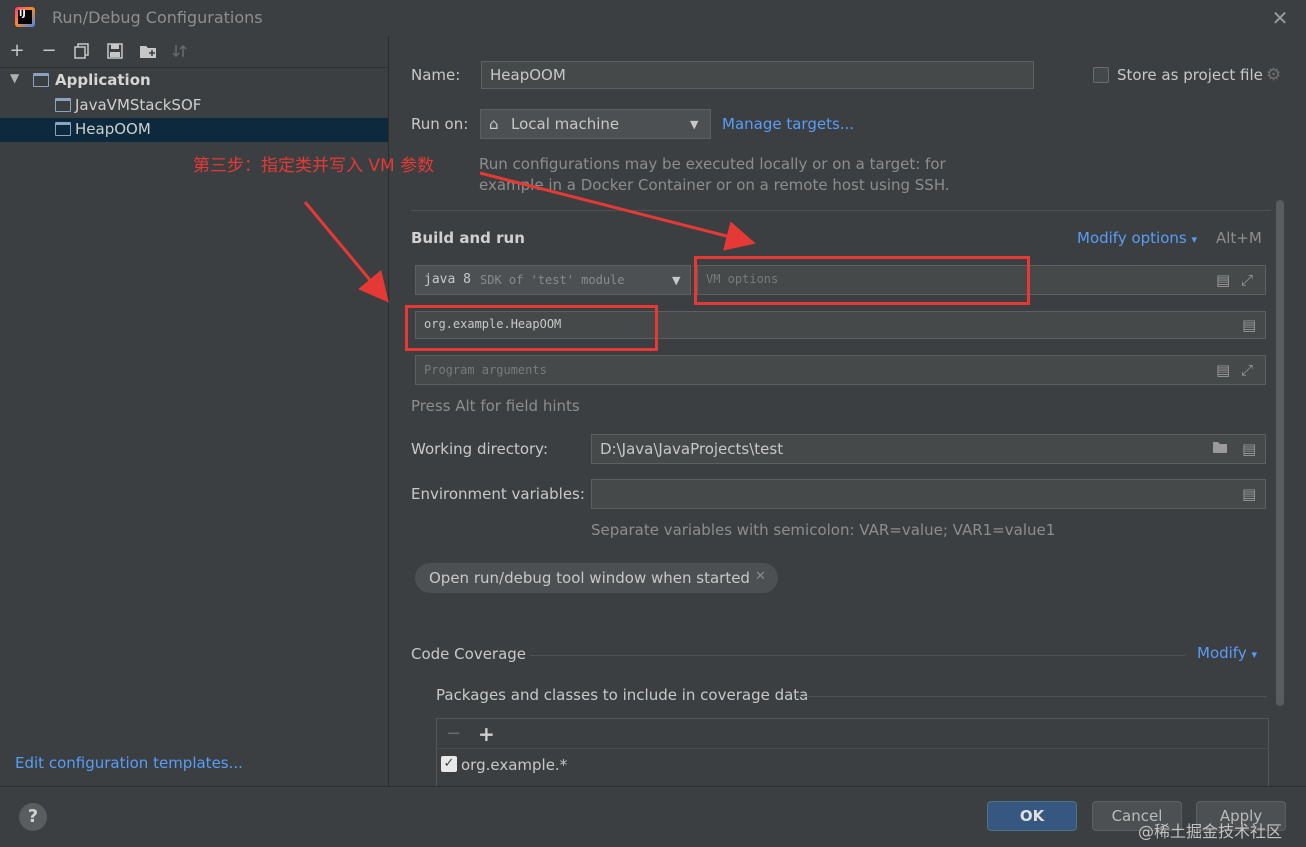  Describe the element at coordinates (485, 370) in the screenshot. I see `program-arguments-placeholder: Program arguments` at that location.